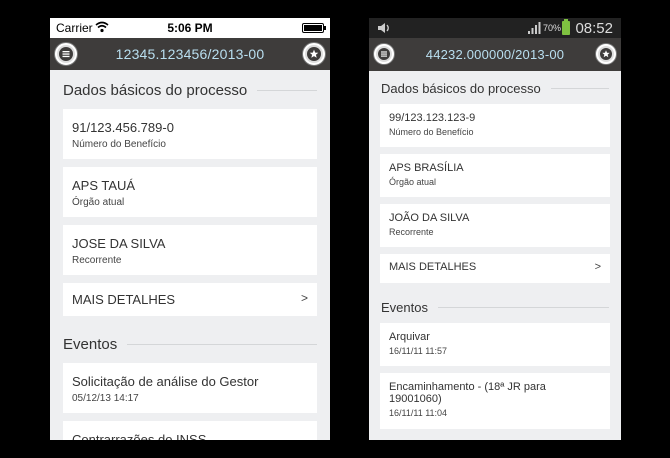 The width and height of the screenshot is (670, 458). Describe the element at coordinates (119, 243) in the screenshot. I see `card-primary: JOSE DA SILVA` at that location.